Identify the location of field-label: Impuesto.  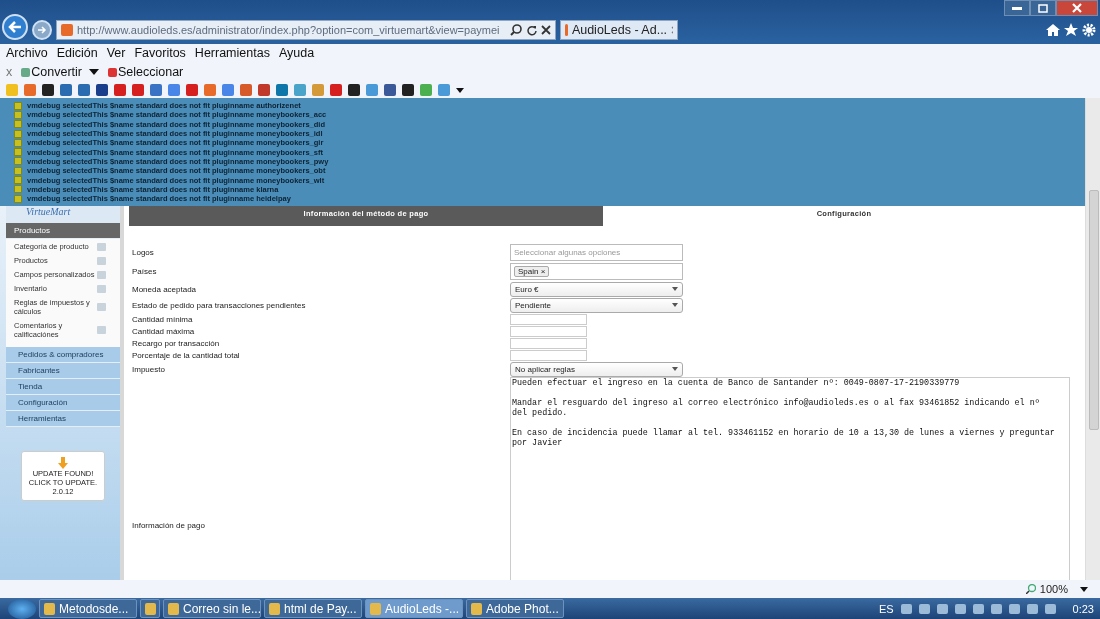
(149, 369).